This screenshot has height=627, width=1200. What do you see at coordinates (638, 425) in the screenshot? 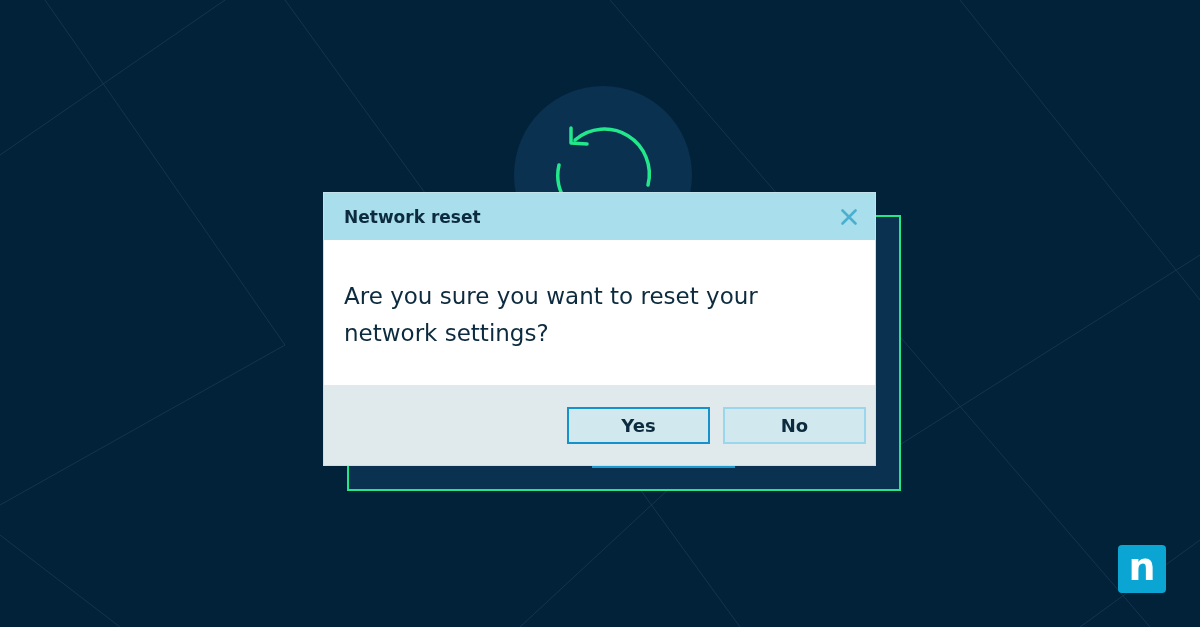
I see `dialog-button: Yes` at bounding box center [638, 425].